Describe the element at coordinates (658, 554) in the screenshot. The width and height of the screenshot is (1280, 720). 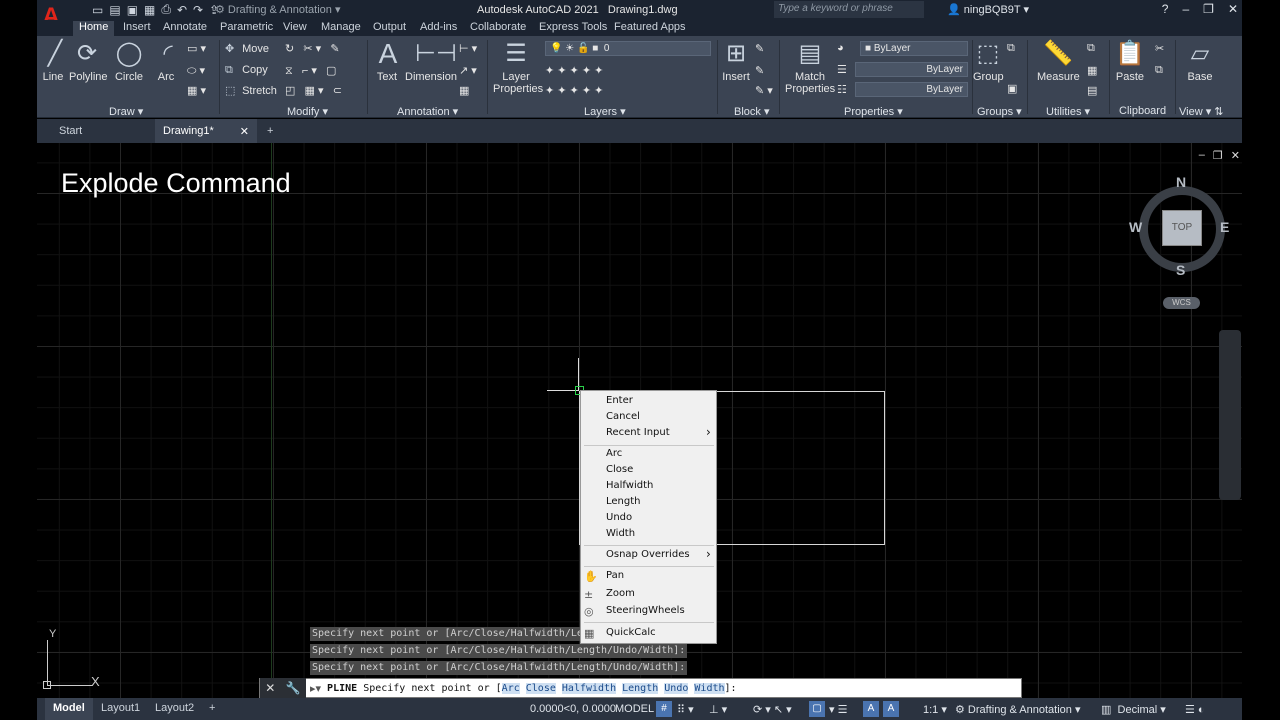
I see `menu-item-osnap-overrides: Osnap Overrides` at that location.